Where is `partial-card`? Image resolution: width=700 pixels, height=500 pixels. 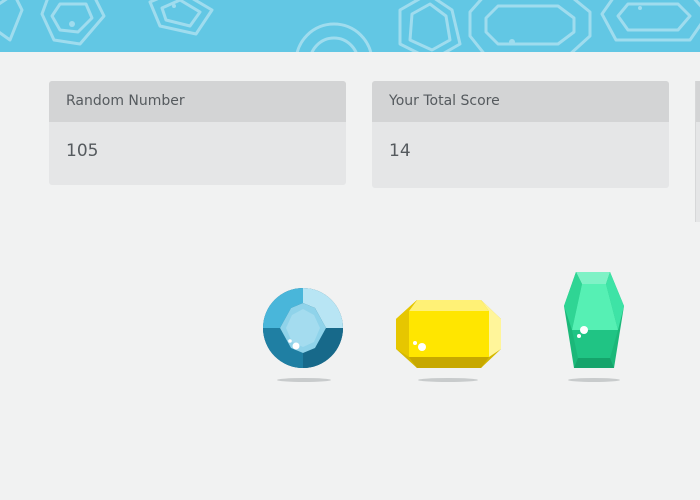 partial-card is located at coordinates (697, 151).